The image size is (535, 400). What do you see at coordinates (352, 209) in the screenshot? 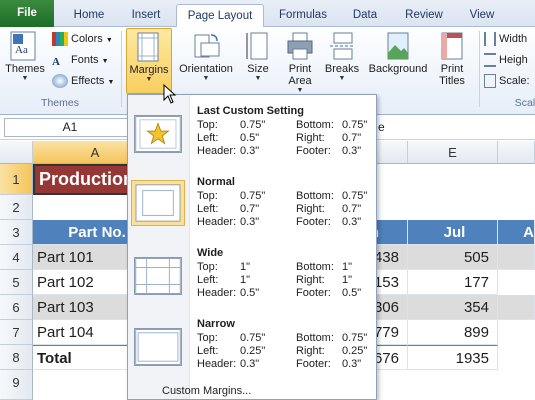
I see `value-right: 0.7"` at bounding box center [352, 209].